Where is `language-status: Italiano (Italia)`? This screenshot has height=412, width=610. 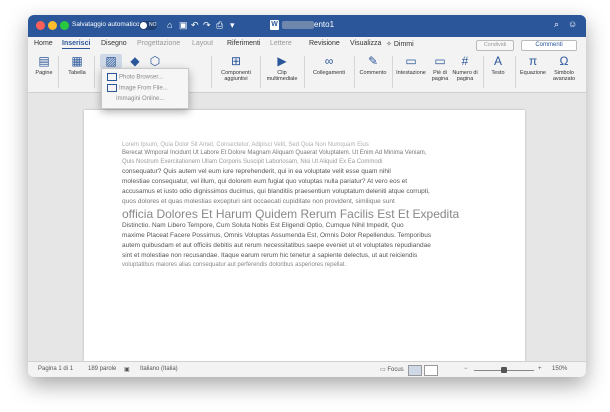
language-status: Italiano (Italia) is located at coordinates (159, 369).